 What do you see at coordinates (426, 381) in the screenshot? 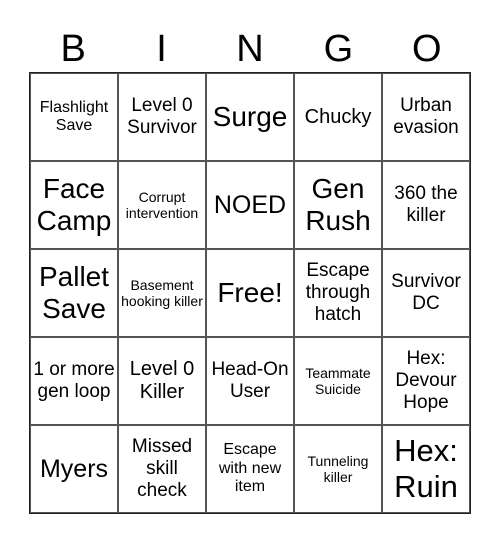
I see `bingo-cell: Hex: Devour Hope` at bounding box center [426, 381].